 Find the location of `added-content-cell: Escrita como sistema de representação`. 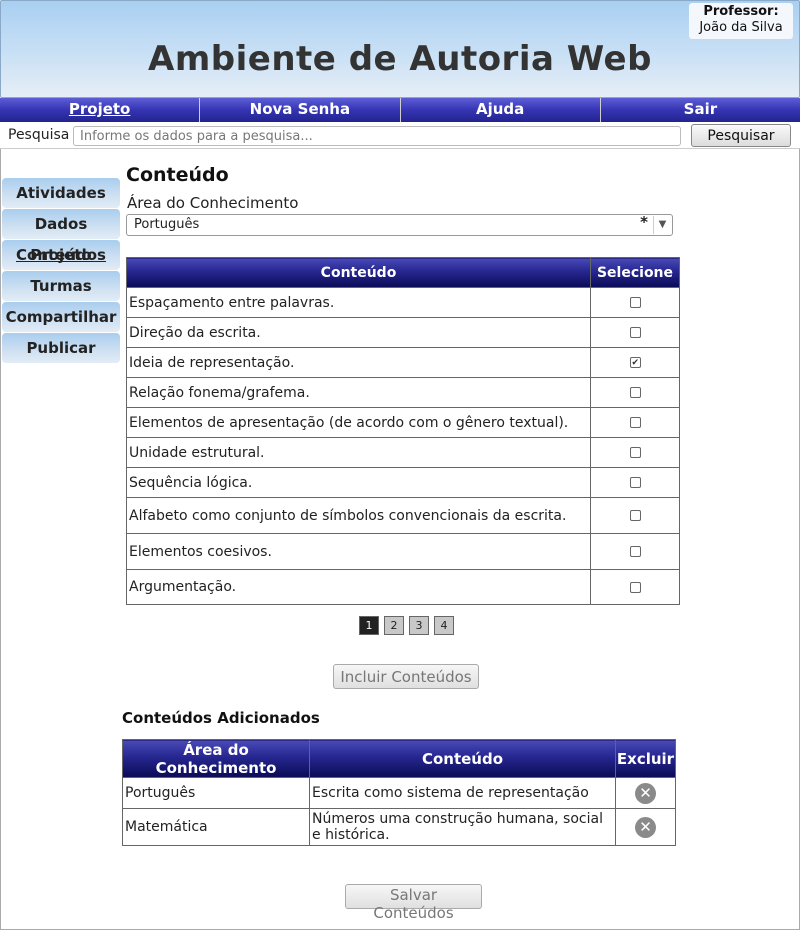

added-content-cell: Escrita como sistema de representação is located at coordinates (462, 793).